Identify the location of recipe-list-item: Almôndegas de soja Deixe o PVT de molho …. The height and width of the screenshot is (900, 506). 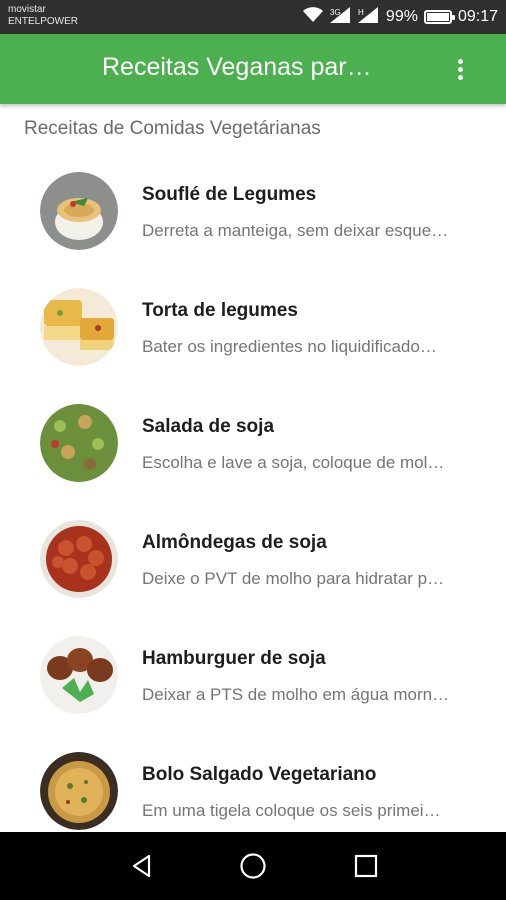
(253, 566).